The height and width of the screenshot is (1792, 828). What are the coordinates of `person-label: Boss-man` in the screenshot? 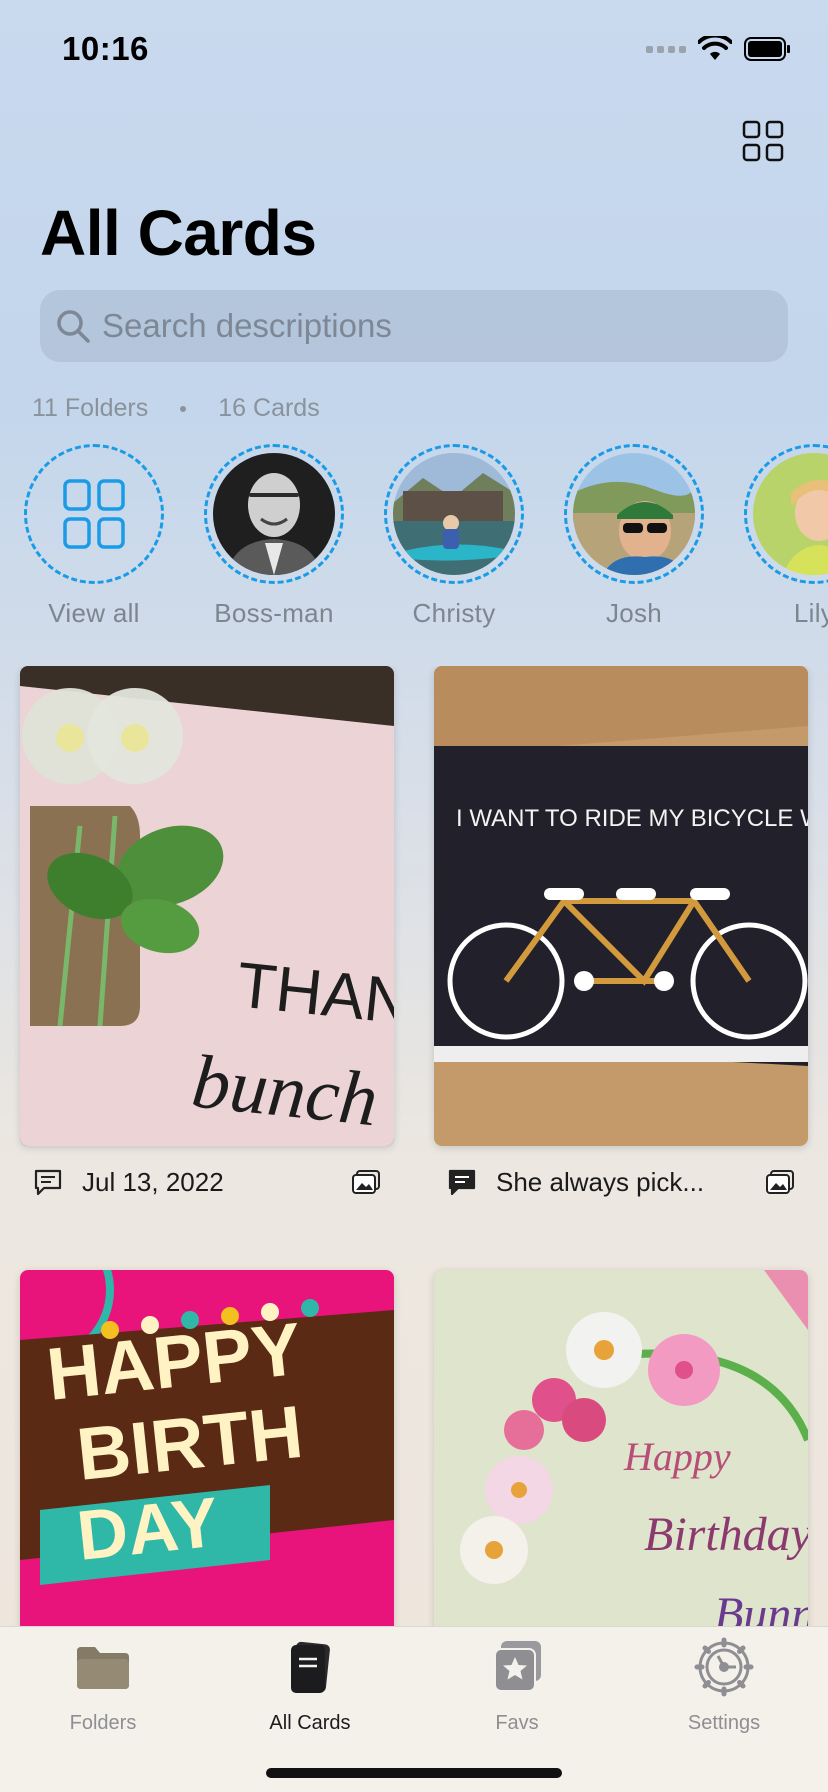 It's located at (274, 613).